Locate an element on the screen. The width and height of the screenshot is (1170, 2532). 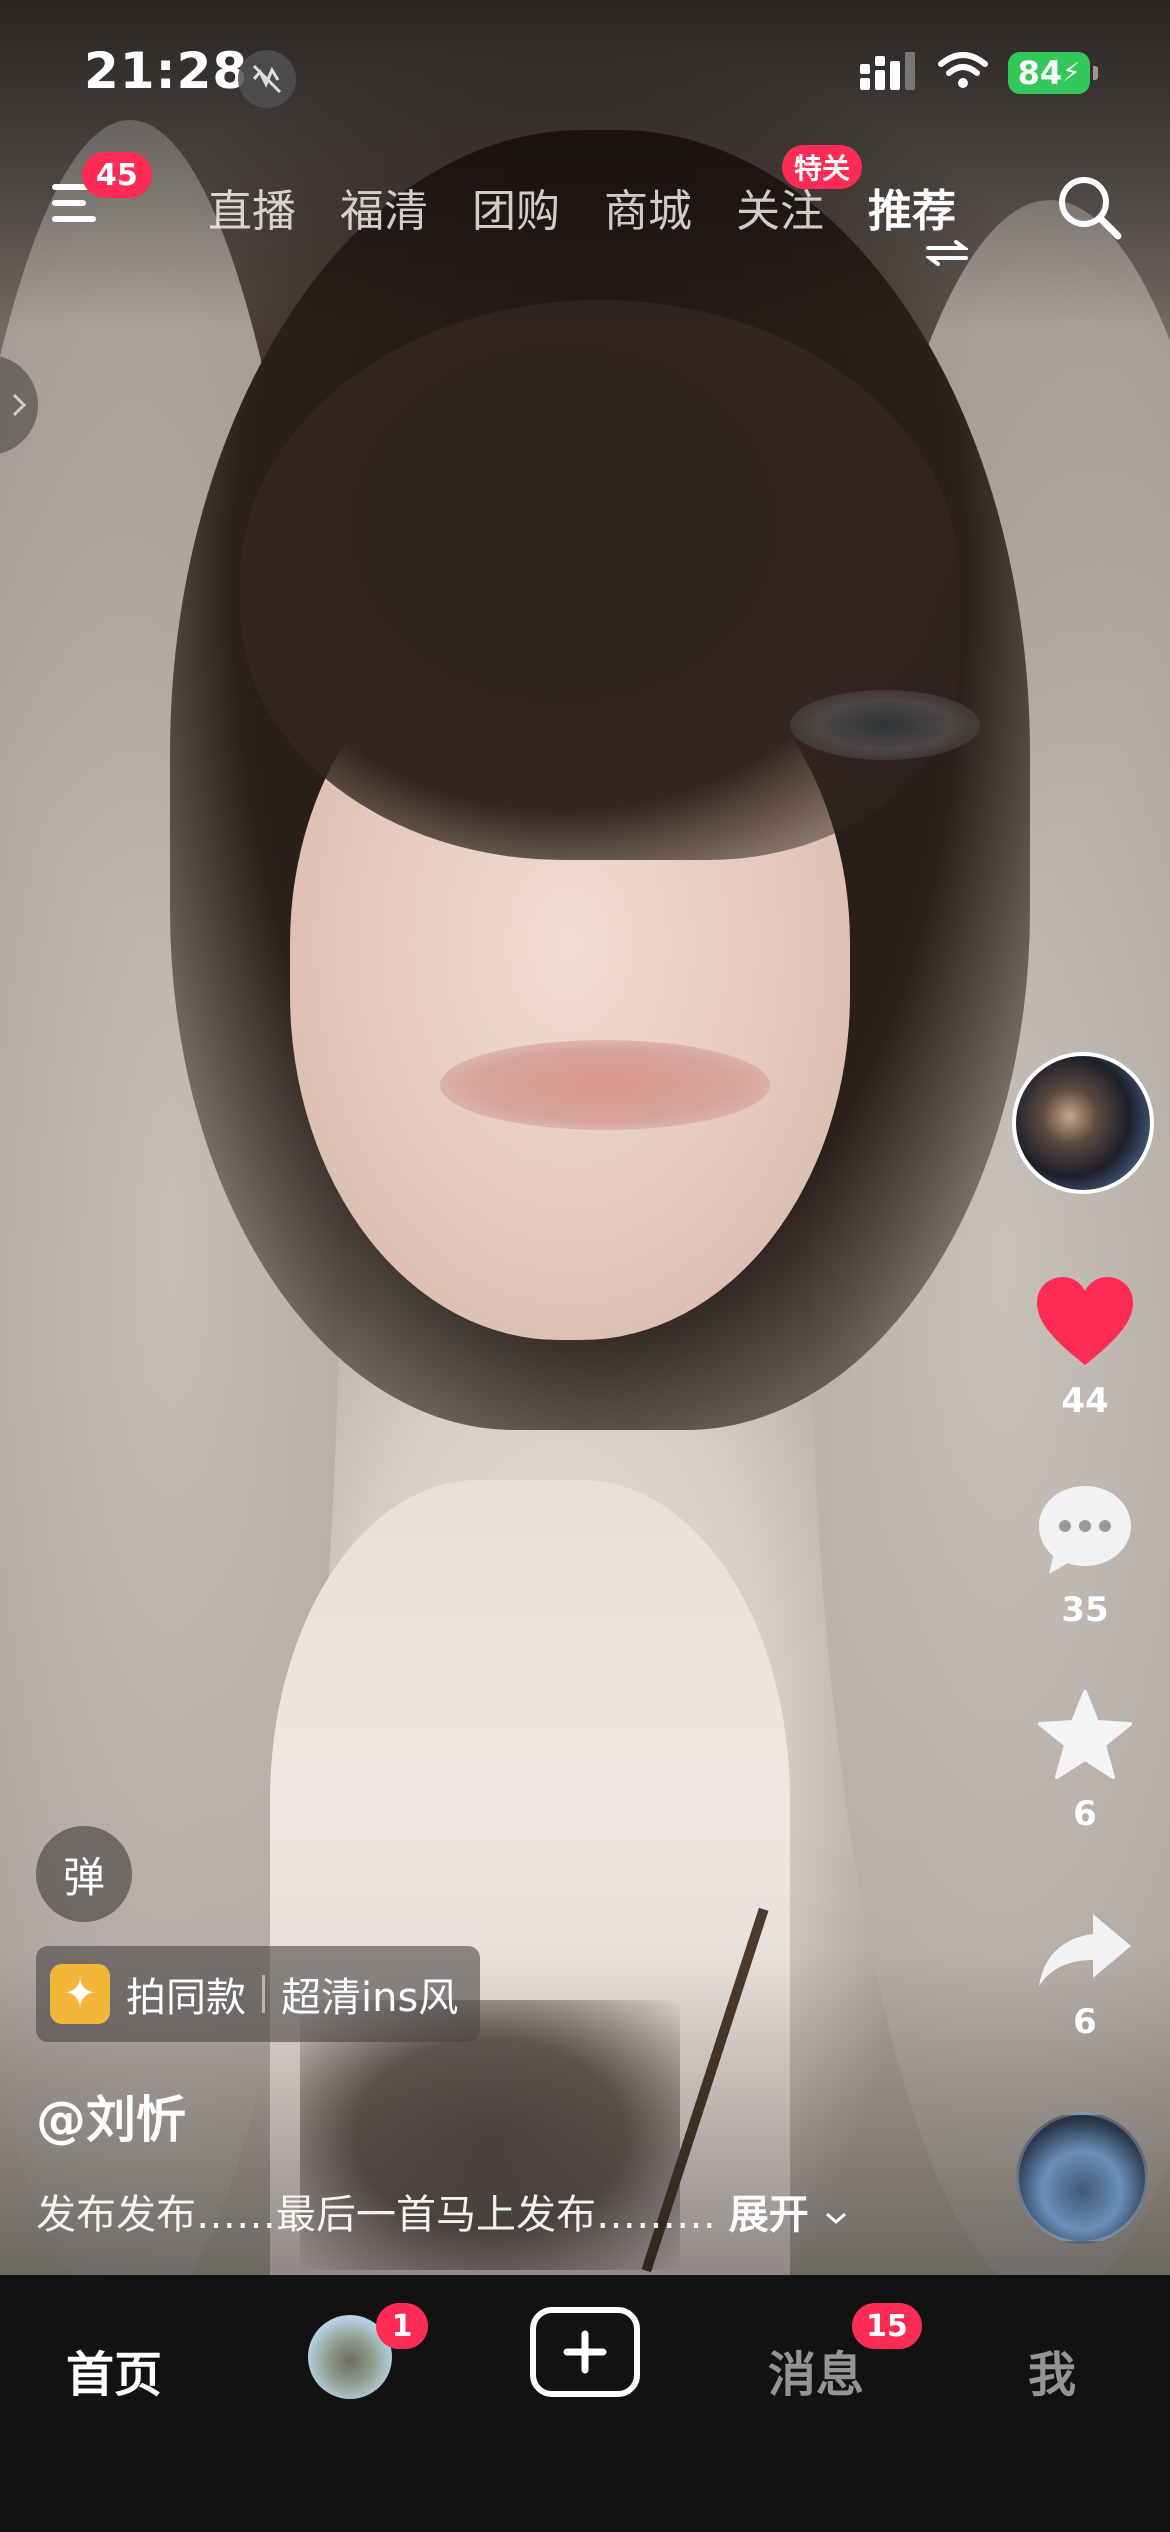
tab-local: 福清 is located at coordinates (384, 207).